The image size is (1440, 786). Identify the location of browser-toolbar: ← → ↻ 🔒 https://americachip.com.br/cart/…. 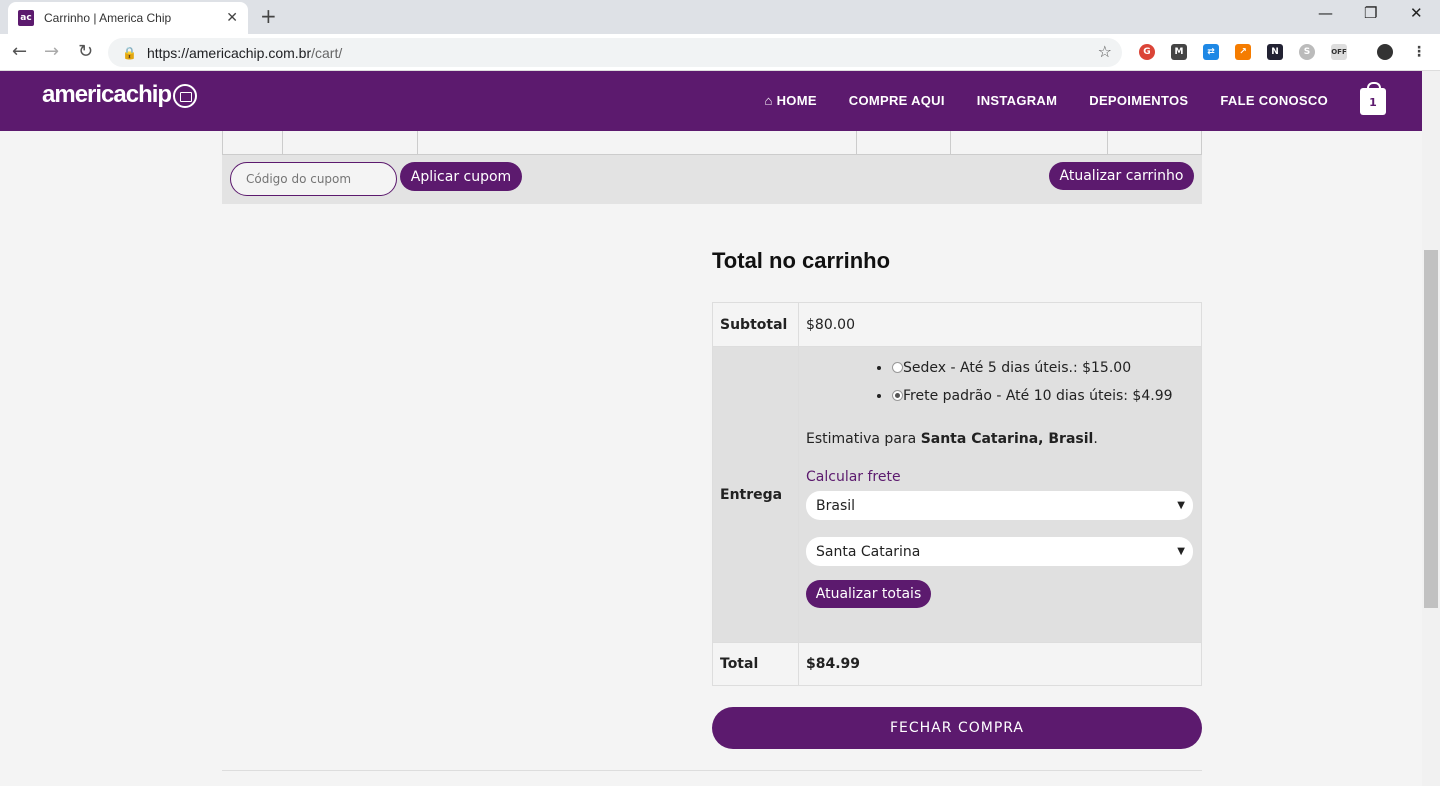
(720, 52).